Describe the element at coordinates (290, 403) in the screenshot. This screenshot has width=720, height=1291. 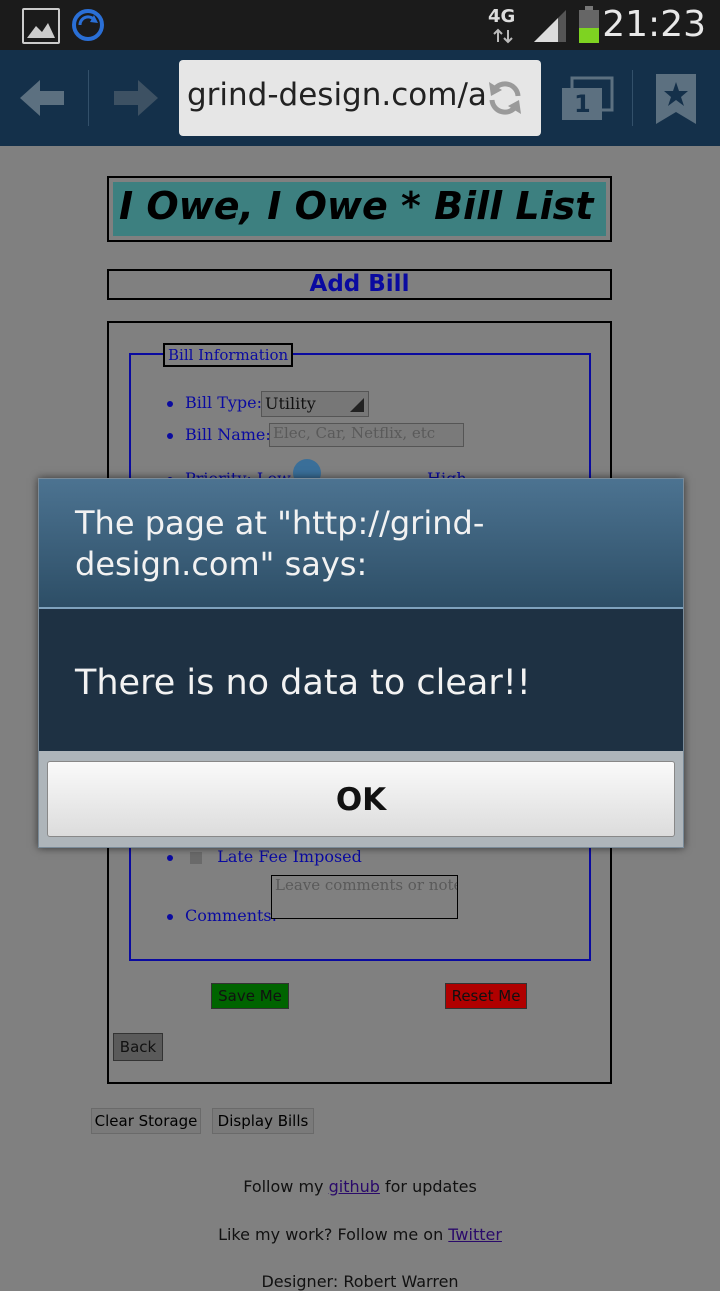
I see `bill-type-value: Utility` at that location.